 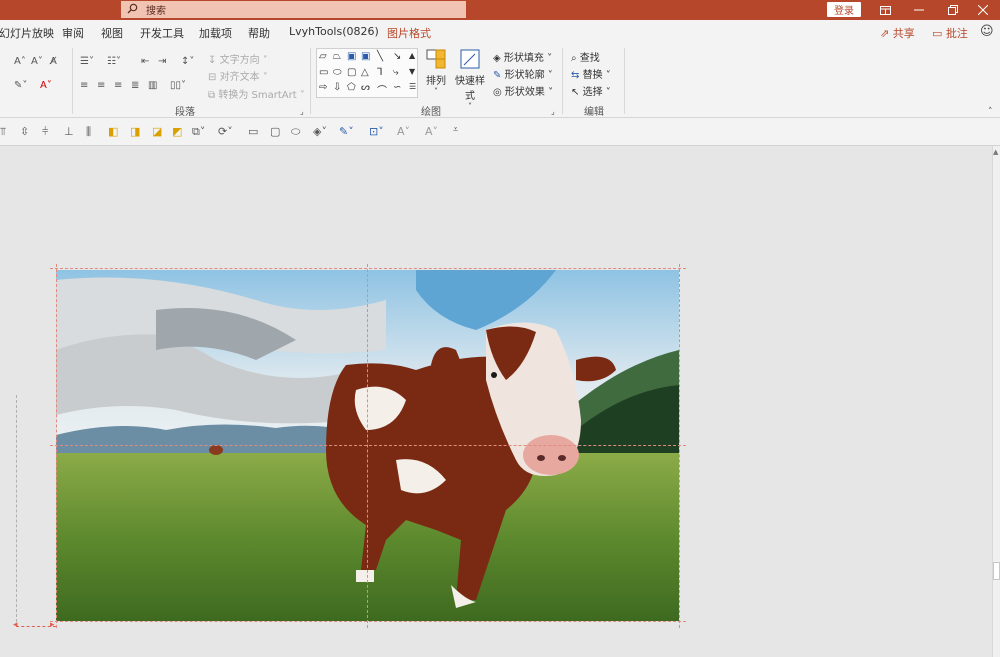 I want to click on align-top-icon: ⫪, so click(x=3, y=132).